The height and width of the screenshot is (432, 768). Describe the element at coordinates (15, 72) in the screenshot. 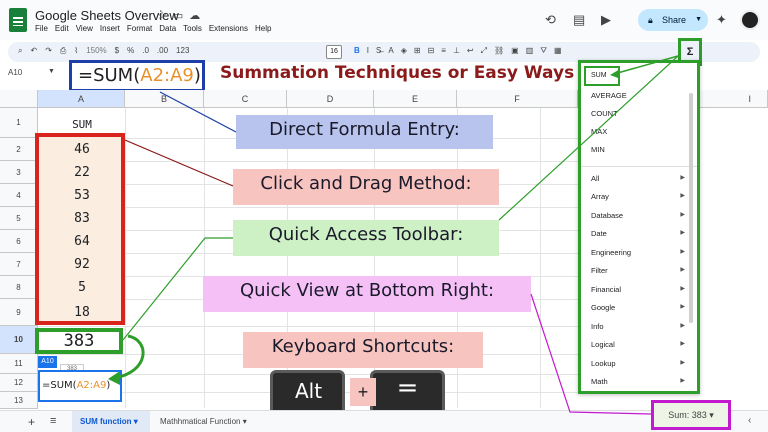

I see `name-box: A10` at that location.